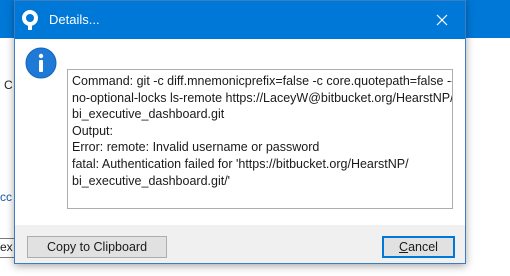 The image size is (510, 276). Describe the element at coordinates (30, 20) in the screenshot. I see `sourcetree-icon` at that location.